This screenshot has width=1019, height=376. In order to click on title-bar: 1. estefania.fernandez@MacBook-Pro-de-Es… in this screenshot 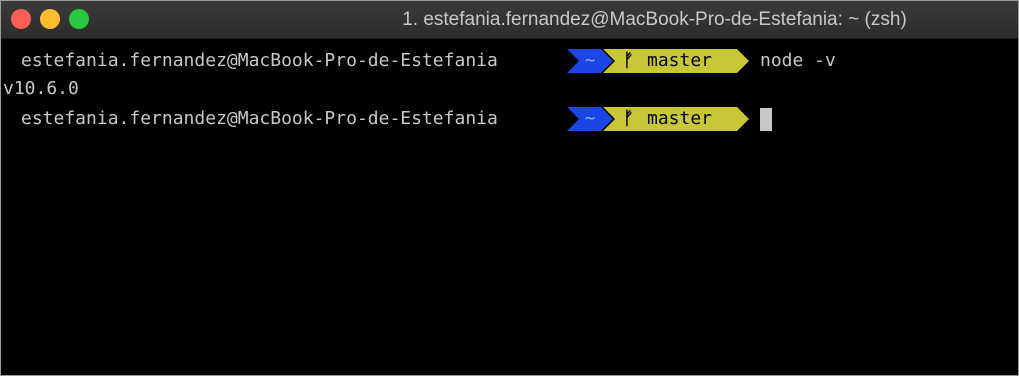, I will do `click(509, 20)`.